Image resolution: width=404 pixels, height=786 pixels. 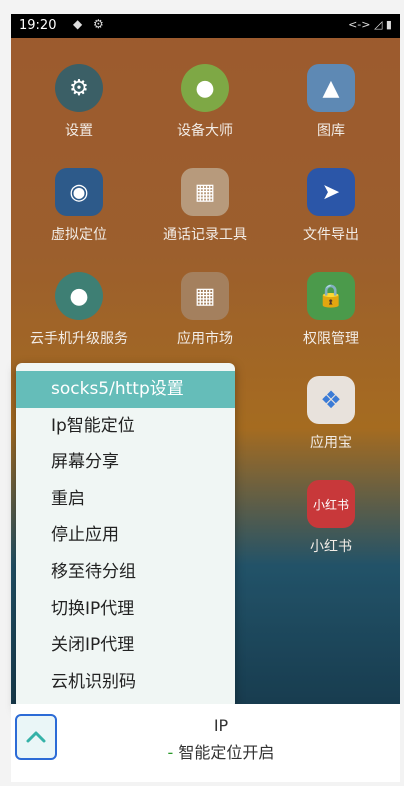 I want to click on app-gallery: ▲ 图库, so click(x=331, y=102).